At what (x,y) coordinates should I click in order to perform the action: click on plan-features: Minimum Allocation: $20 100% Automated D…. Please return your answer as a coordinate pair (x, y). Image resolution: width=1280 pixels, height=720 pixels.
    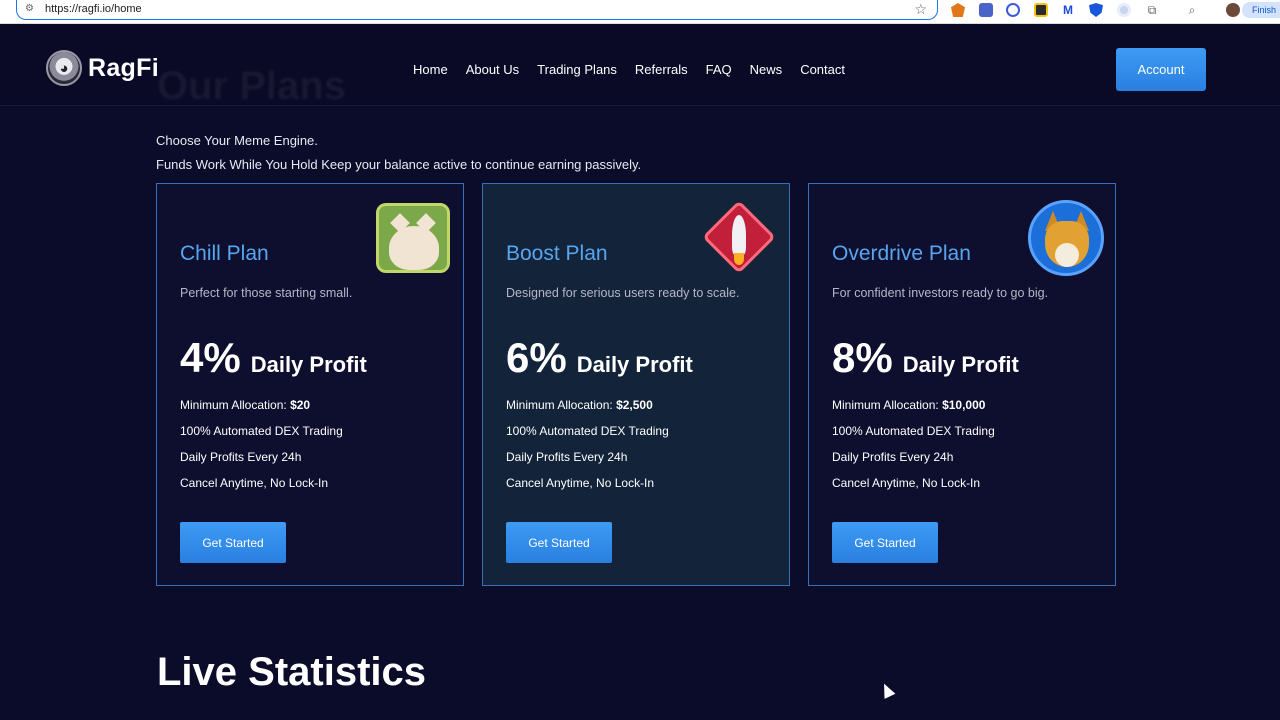
    Looking at the image, I should click on (261, 444).